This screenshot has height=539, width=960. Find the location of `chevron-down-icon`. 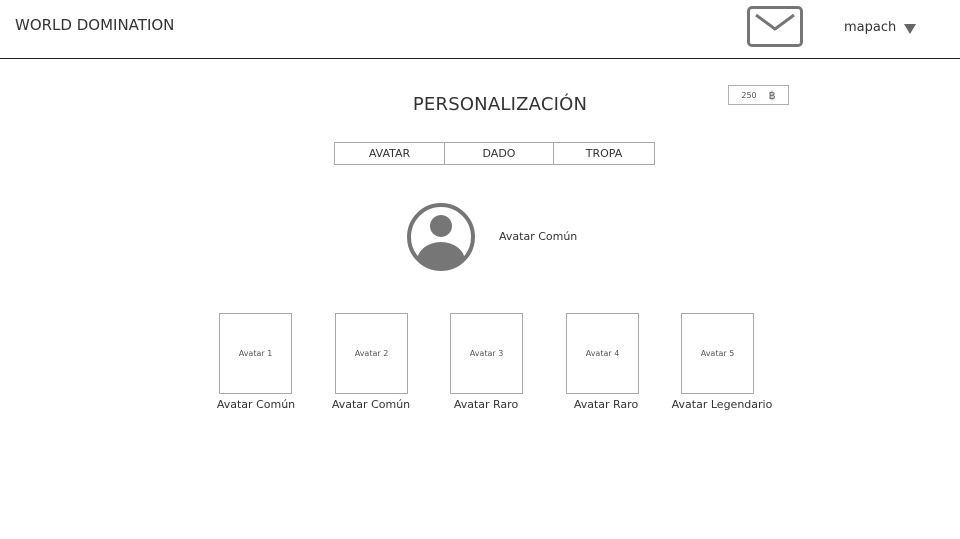

chevron-down-icon is located at coordinates (910, 28).